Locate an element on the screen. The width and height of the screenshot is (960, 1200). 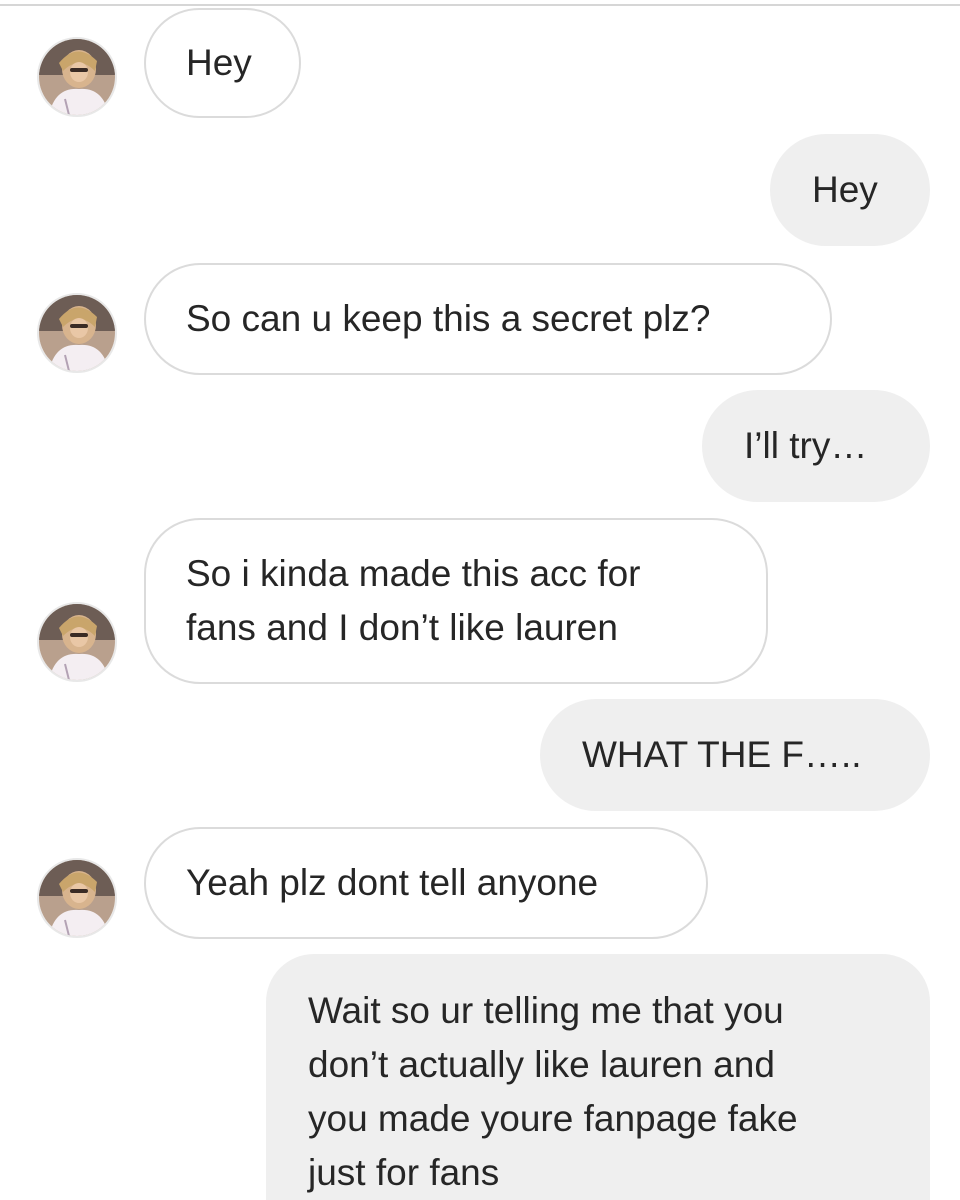
message-bubble-outgoing: WHAT THE F….. is located at coordinates (735, 755).